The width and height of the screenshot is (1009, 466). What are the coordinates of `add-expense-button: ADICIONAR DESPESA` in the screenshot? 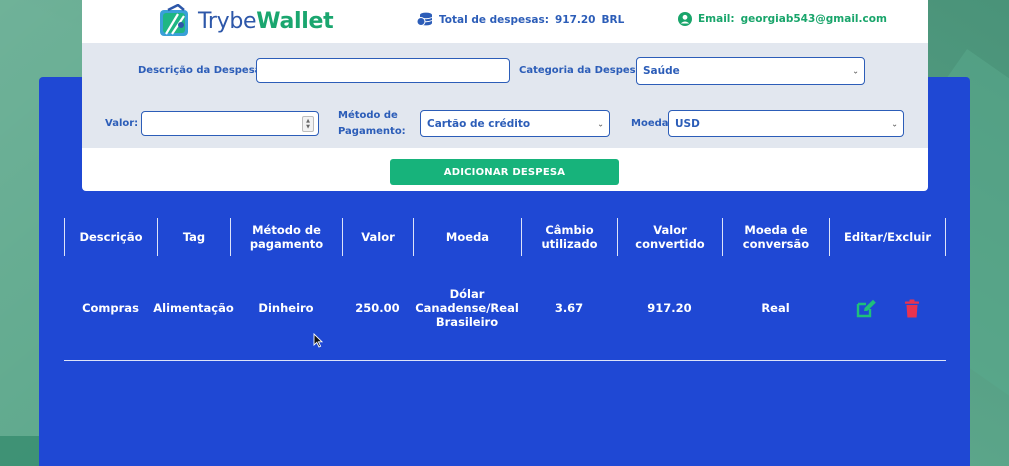 It's located at (504, 172).